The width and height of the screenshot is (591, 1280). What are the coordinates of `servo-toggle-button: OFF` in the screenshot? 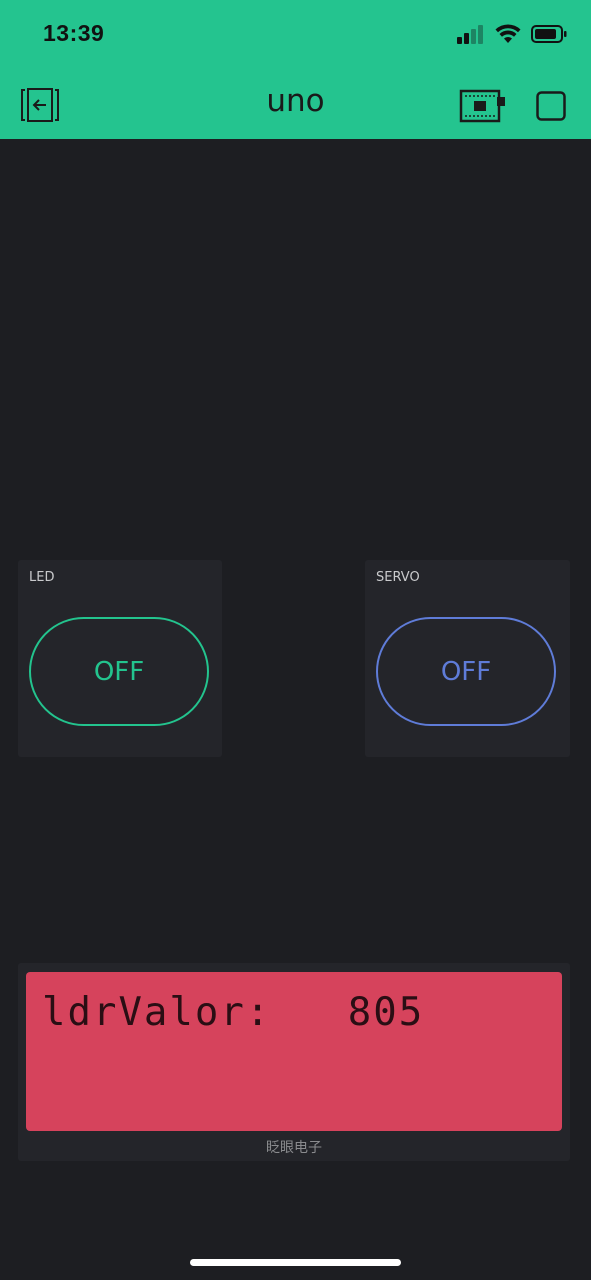 It's located at (466, 671).